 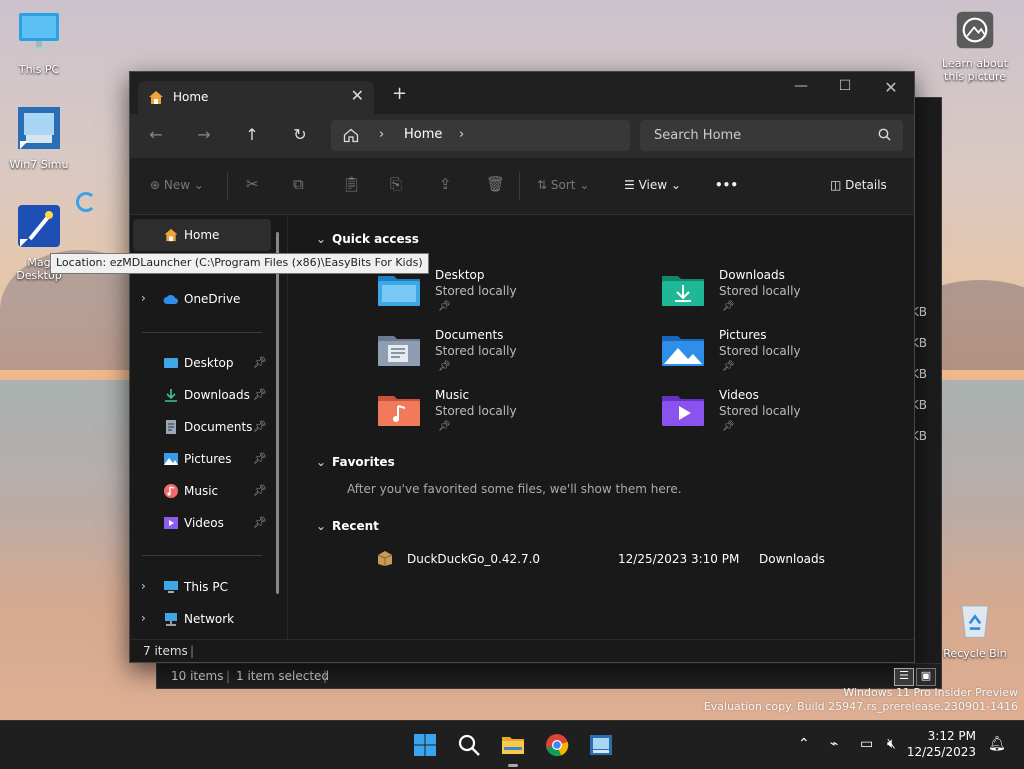 I want to click on status-selected-count: 1 item selected, so click(x=283, y=676).